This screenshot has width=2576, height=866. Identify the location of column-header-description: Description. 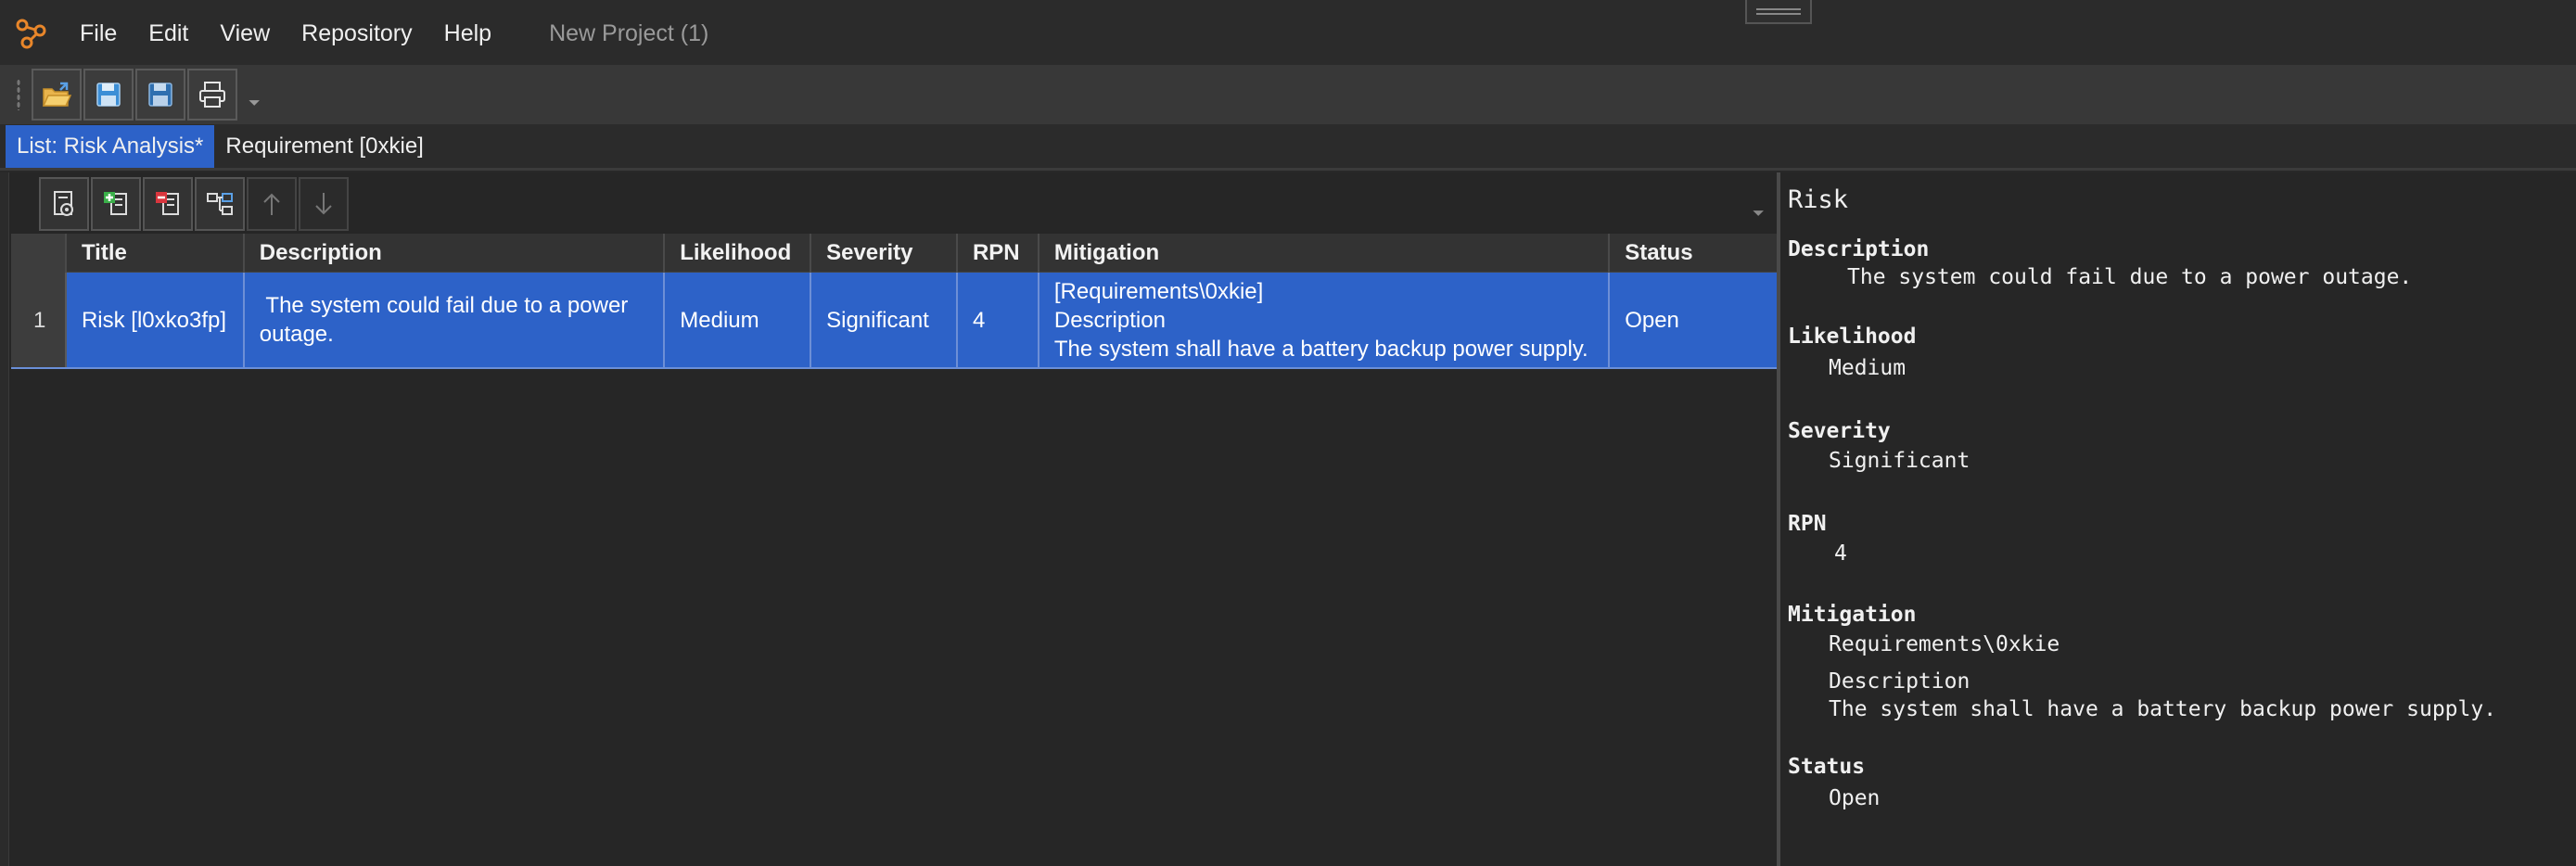
(455, 253).